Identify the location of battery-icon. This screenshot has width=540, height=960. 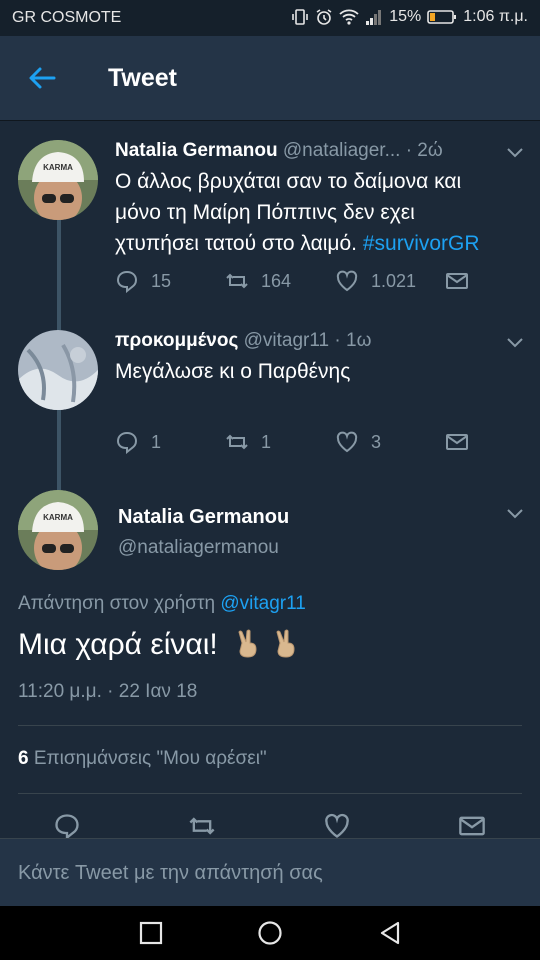
(442, 17).